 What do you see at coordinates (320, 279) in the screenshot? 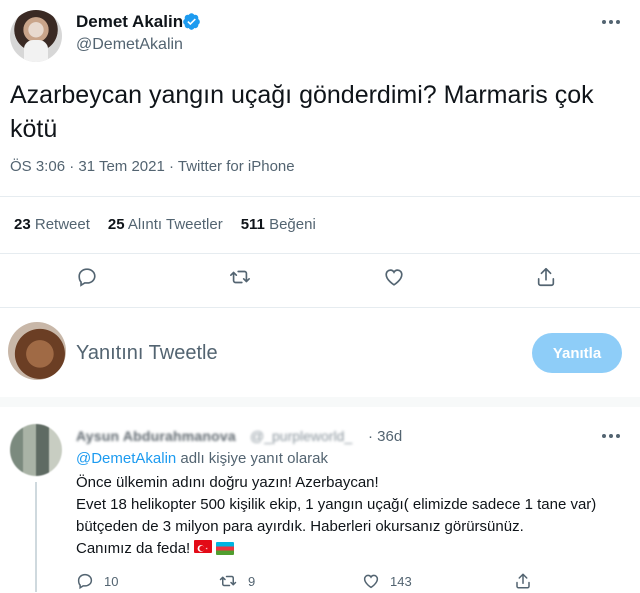
I see `tweet-actions` at bounding box center [320, 279].